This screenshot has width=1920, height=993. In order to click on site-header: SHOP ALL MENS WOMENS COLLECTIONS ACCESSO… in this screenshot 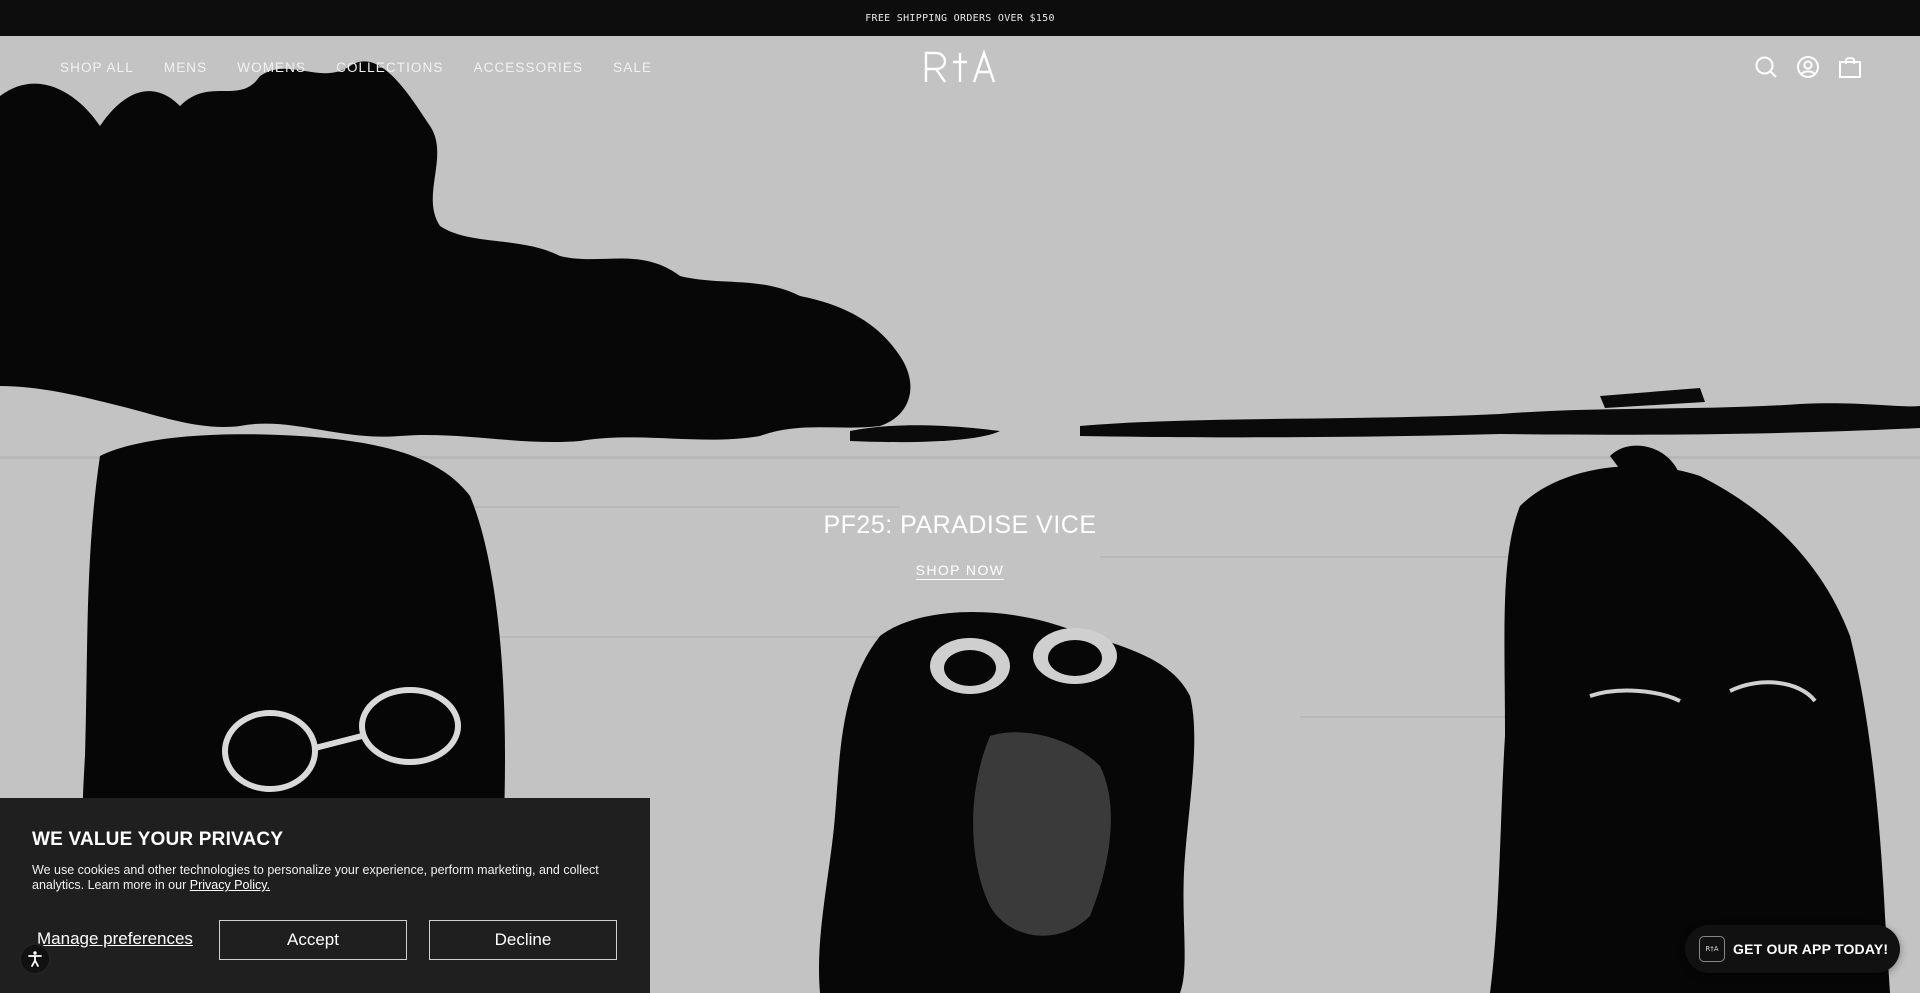, I will do `click(960, 67)`.